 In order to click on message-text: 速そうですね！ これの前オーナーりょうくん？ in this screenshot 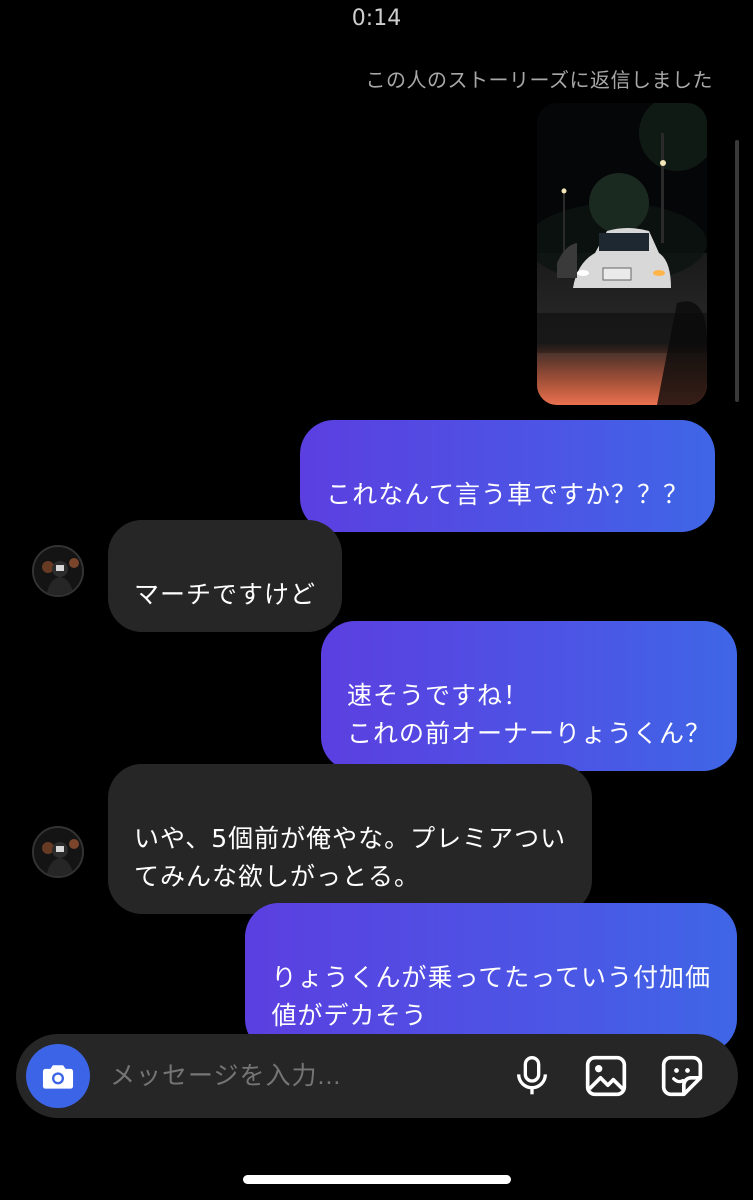, I will do `click(528, 714)`.